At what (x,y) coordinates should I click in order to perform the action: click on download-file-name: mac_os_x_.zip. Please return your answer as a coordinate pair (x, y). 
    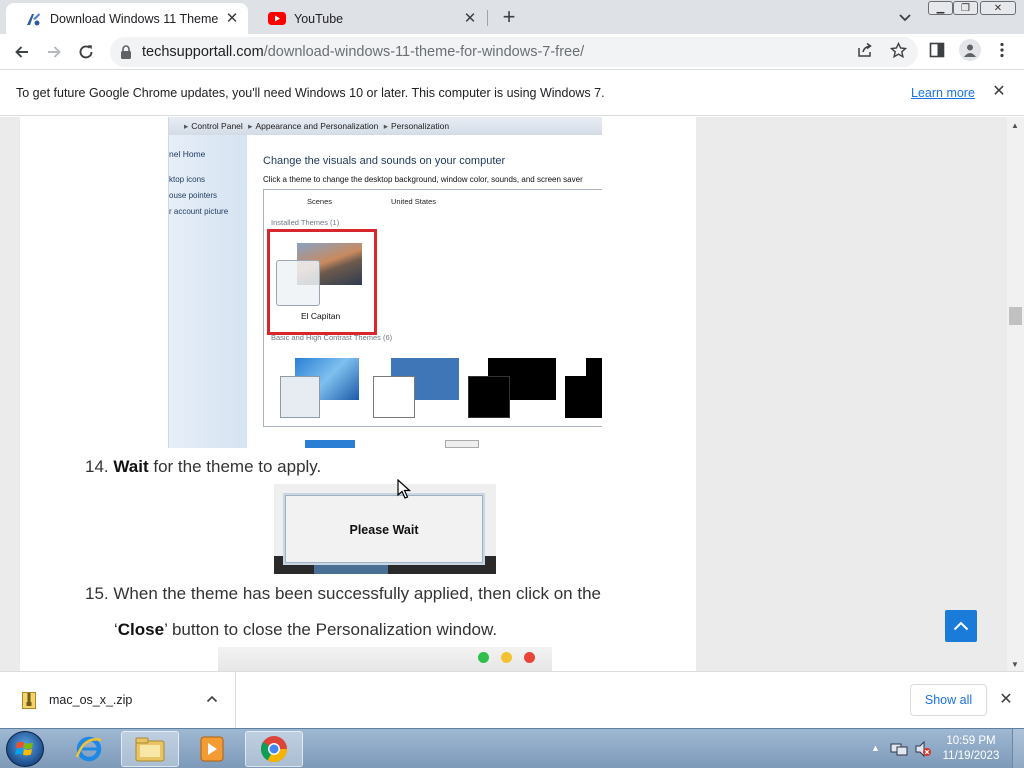
    Looking at the image, I should click on (91, 700).